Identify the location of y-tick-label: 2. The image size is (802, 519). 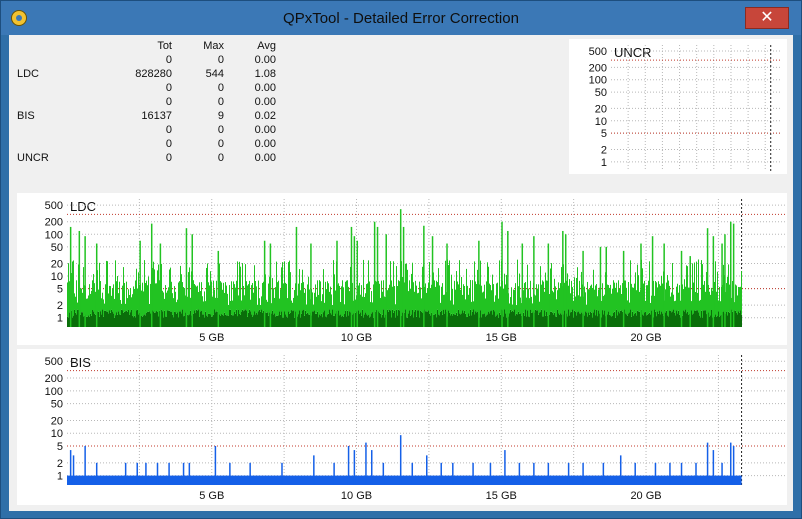
(604, 151).